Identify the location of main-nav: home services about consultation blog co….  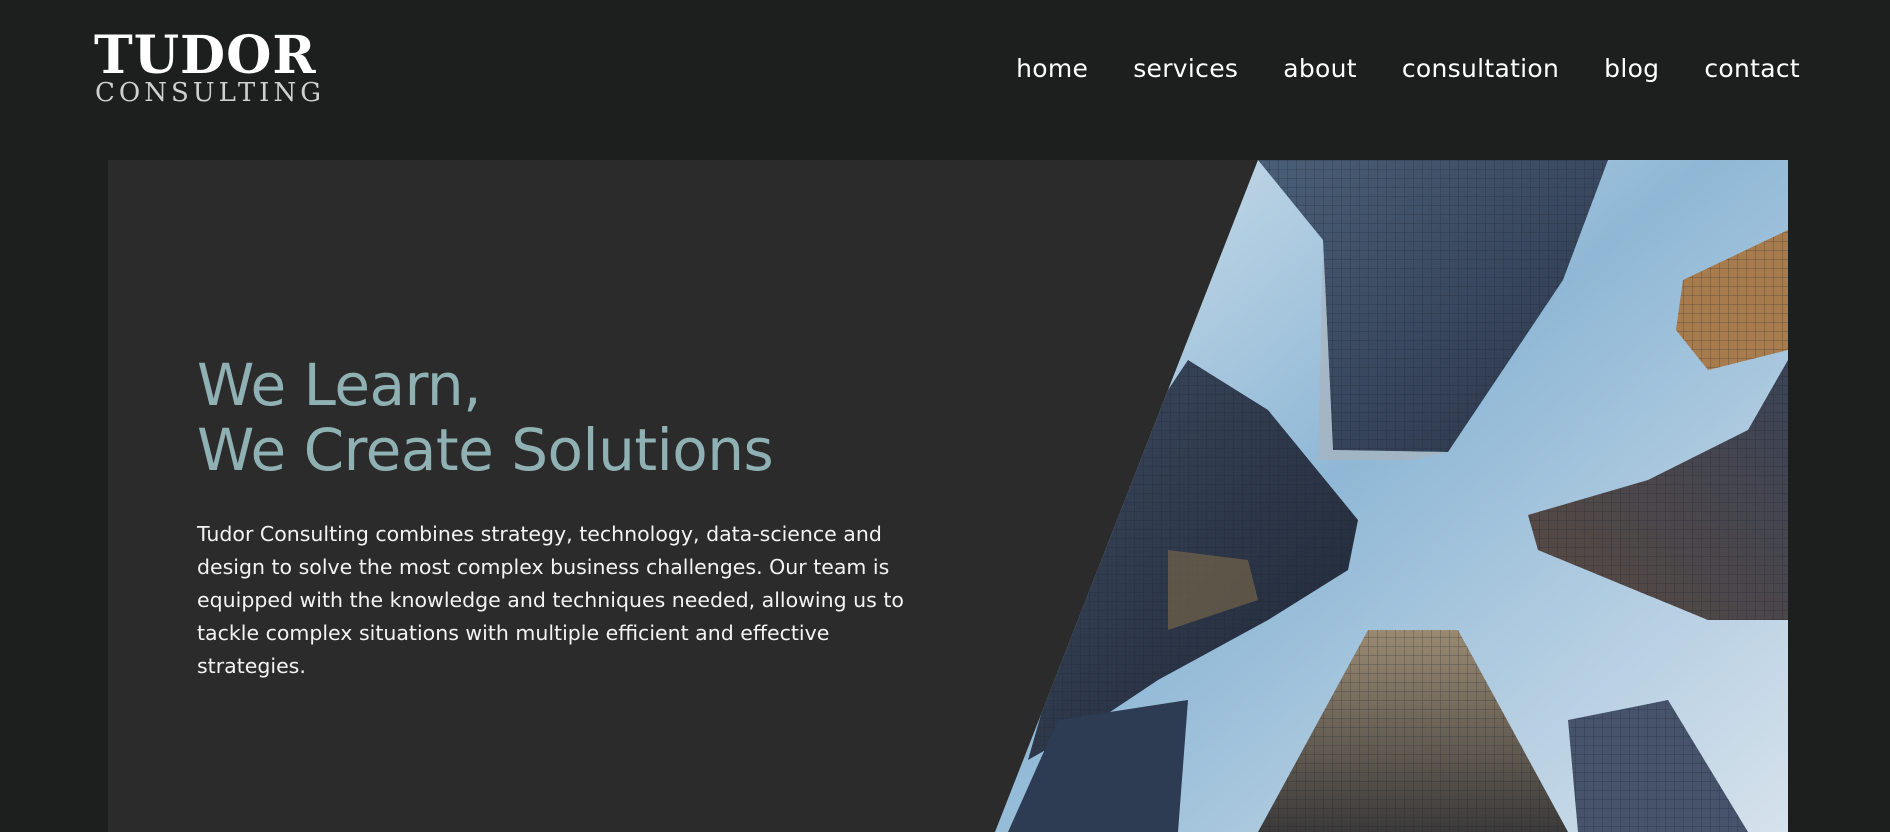
(1385, 69).